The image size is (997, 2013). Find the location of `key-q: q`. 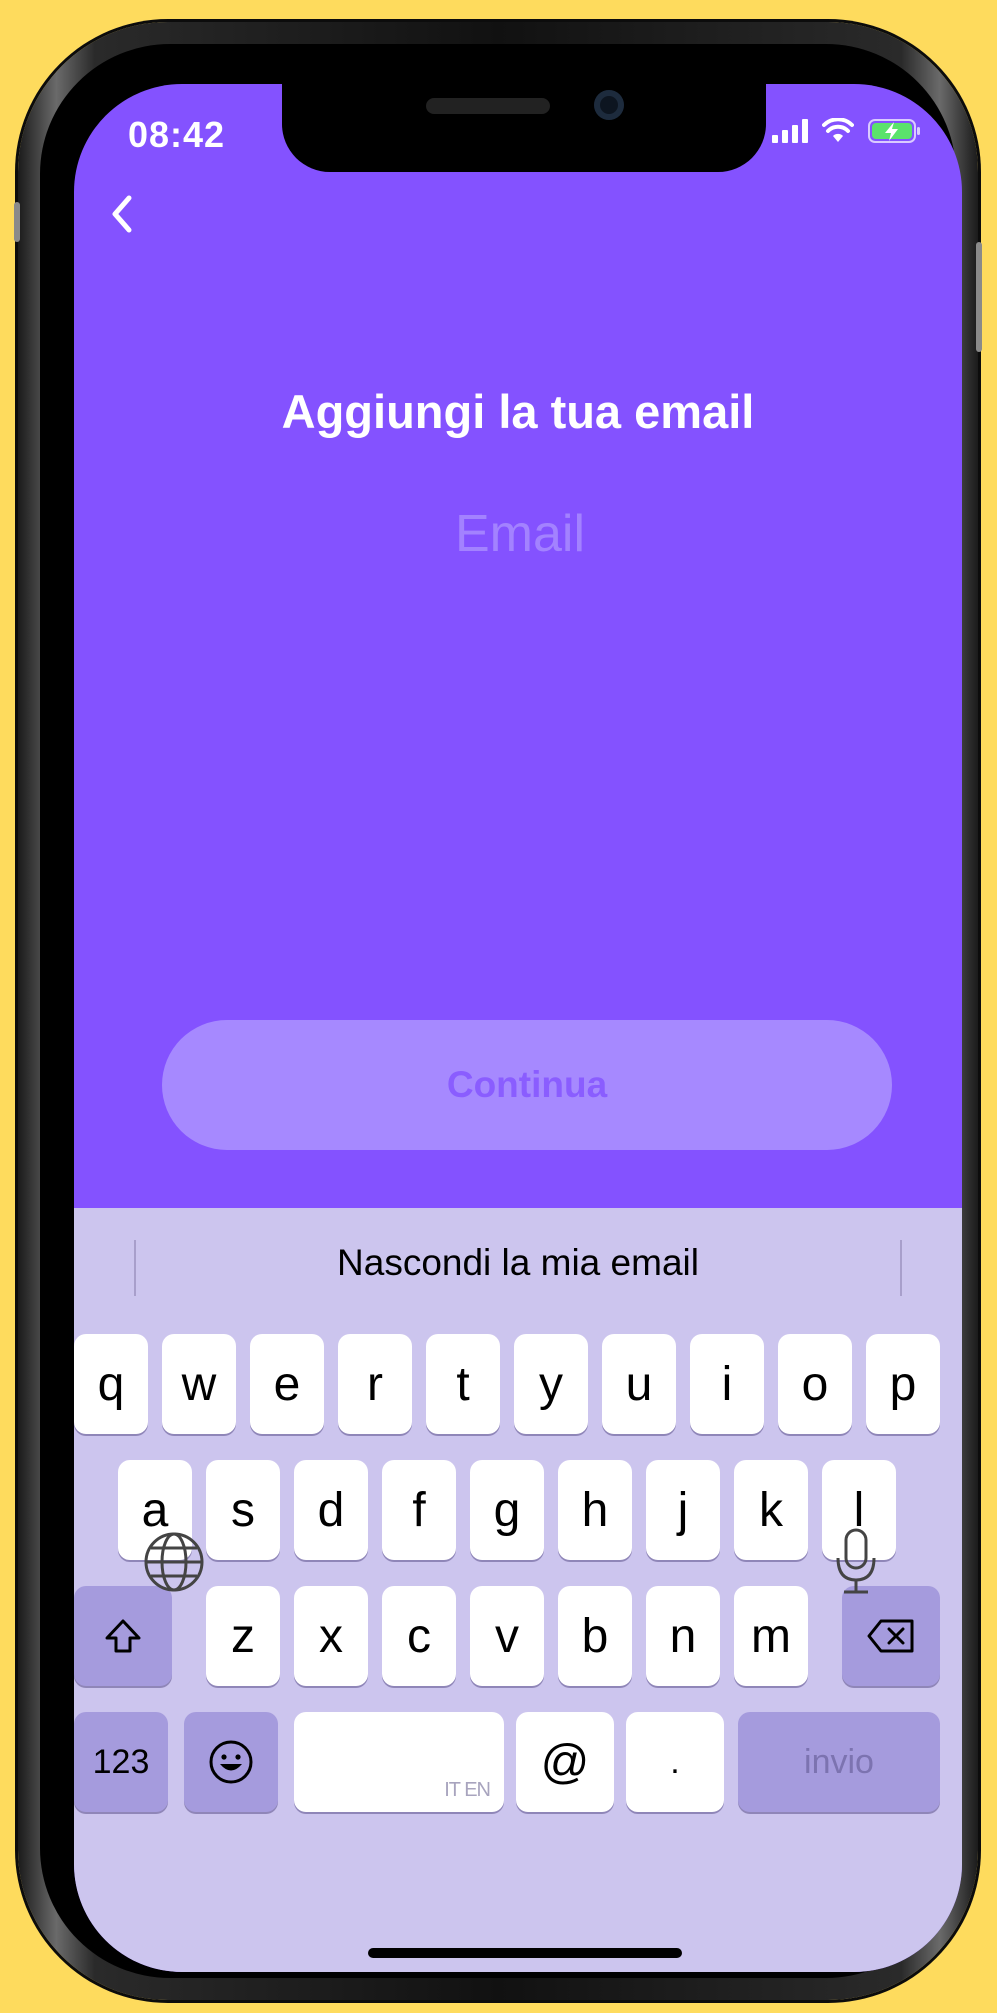

key-q: q is located at coordinates (111, 1384).